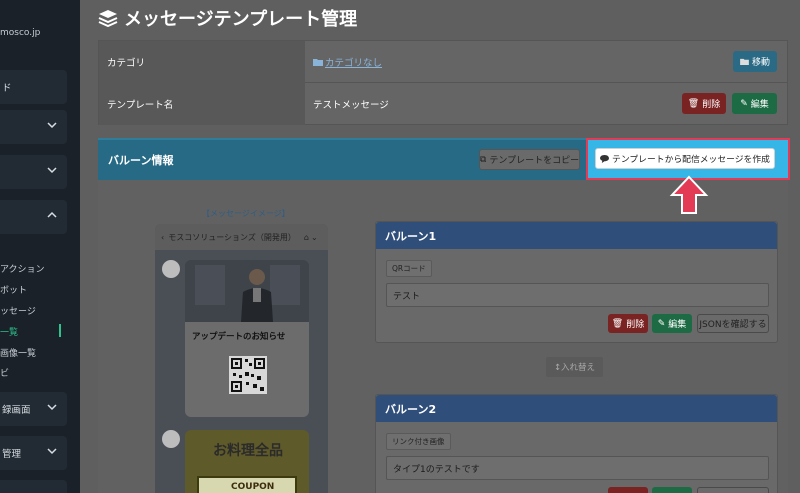 Image resolution: width=800 pixels, height=493 pixels. What do you see at coordinates (672, 323) in the screenshot?
I see `balloon-edit-button: ✎ 編集` at bounding box center [672, 323].